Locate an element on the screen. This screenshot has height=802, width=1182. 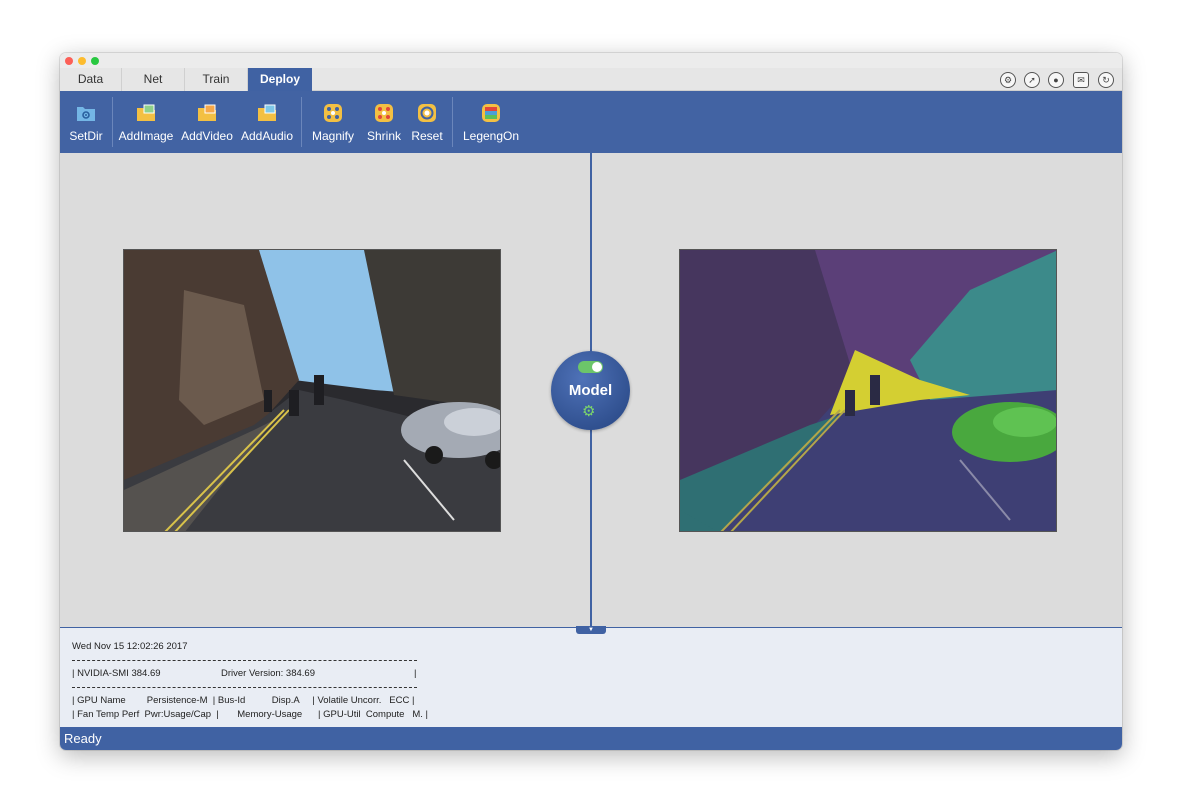
collapse-console-button: ▼ is located at coordinates (591, 630).